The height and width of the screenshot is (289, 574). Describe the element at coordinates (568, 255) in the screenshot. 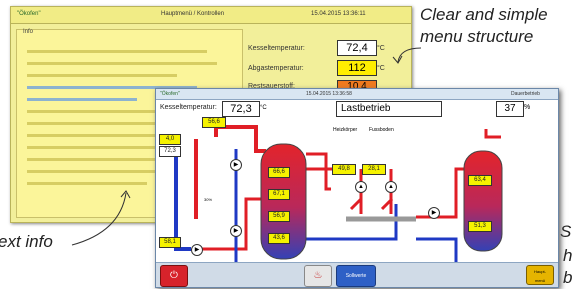

I see `caption-right-2: h` at that location.